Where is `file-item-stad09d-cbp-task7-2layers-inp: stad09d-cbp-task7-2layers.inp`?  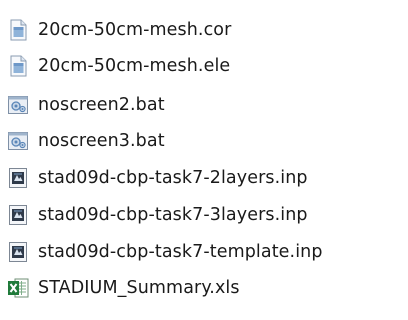
file-item-stad09d-cbp-task7-2layers-inp: stad09d-cbp-task7-2layers.inp is located at coordinates (157, 178).